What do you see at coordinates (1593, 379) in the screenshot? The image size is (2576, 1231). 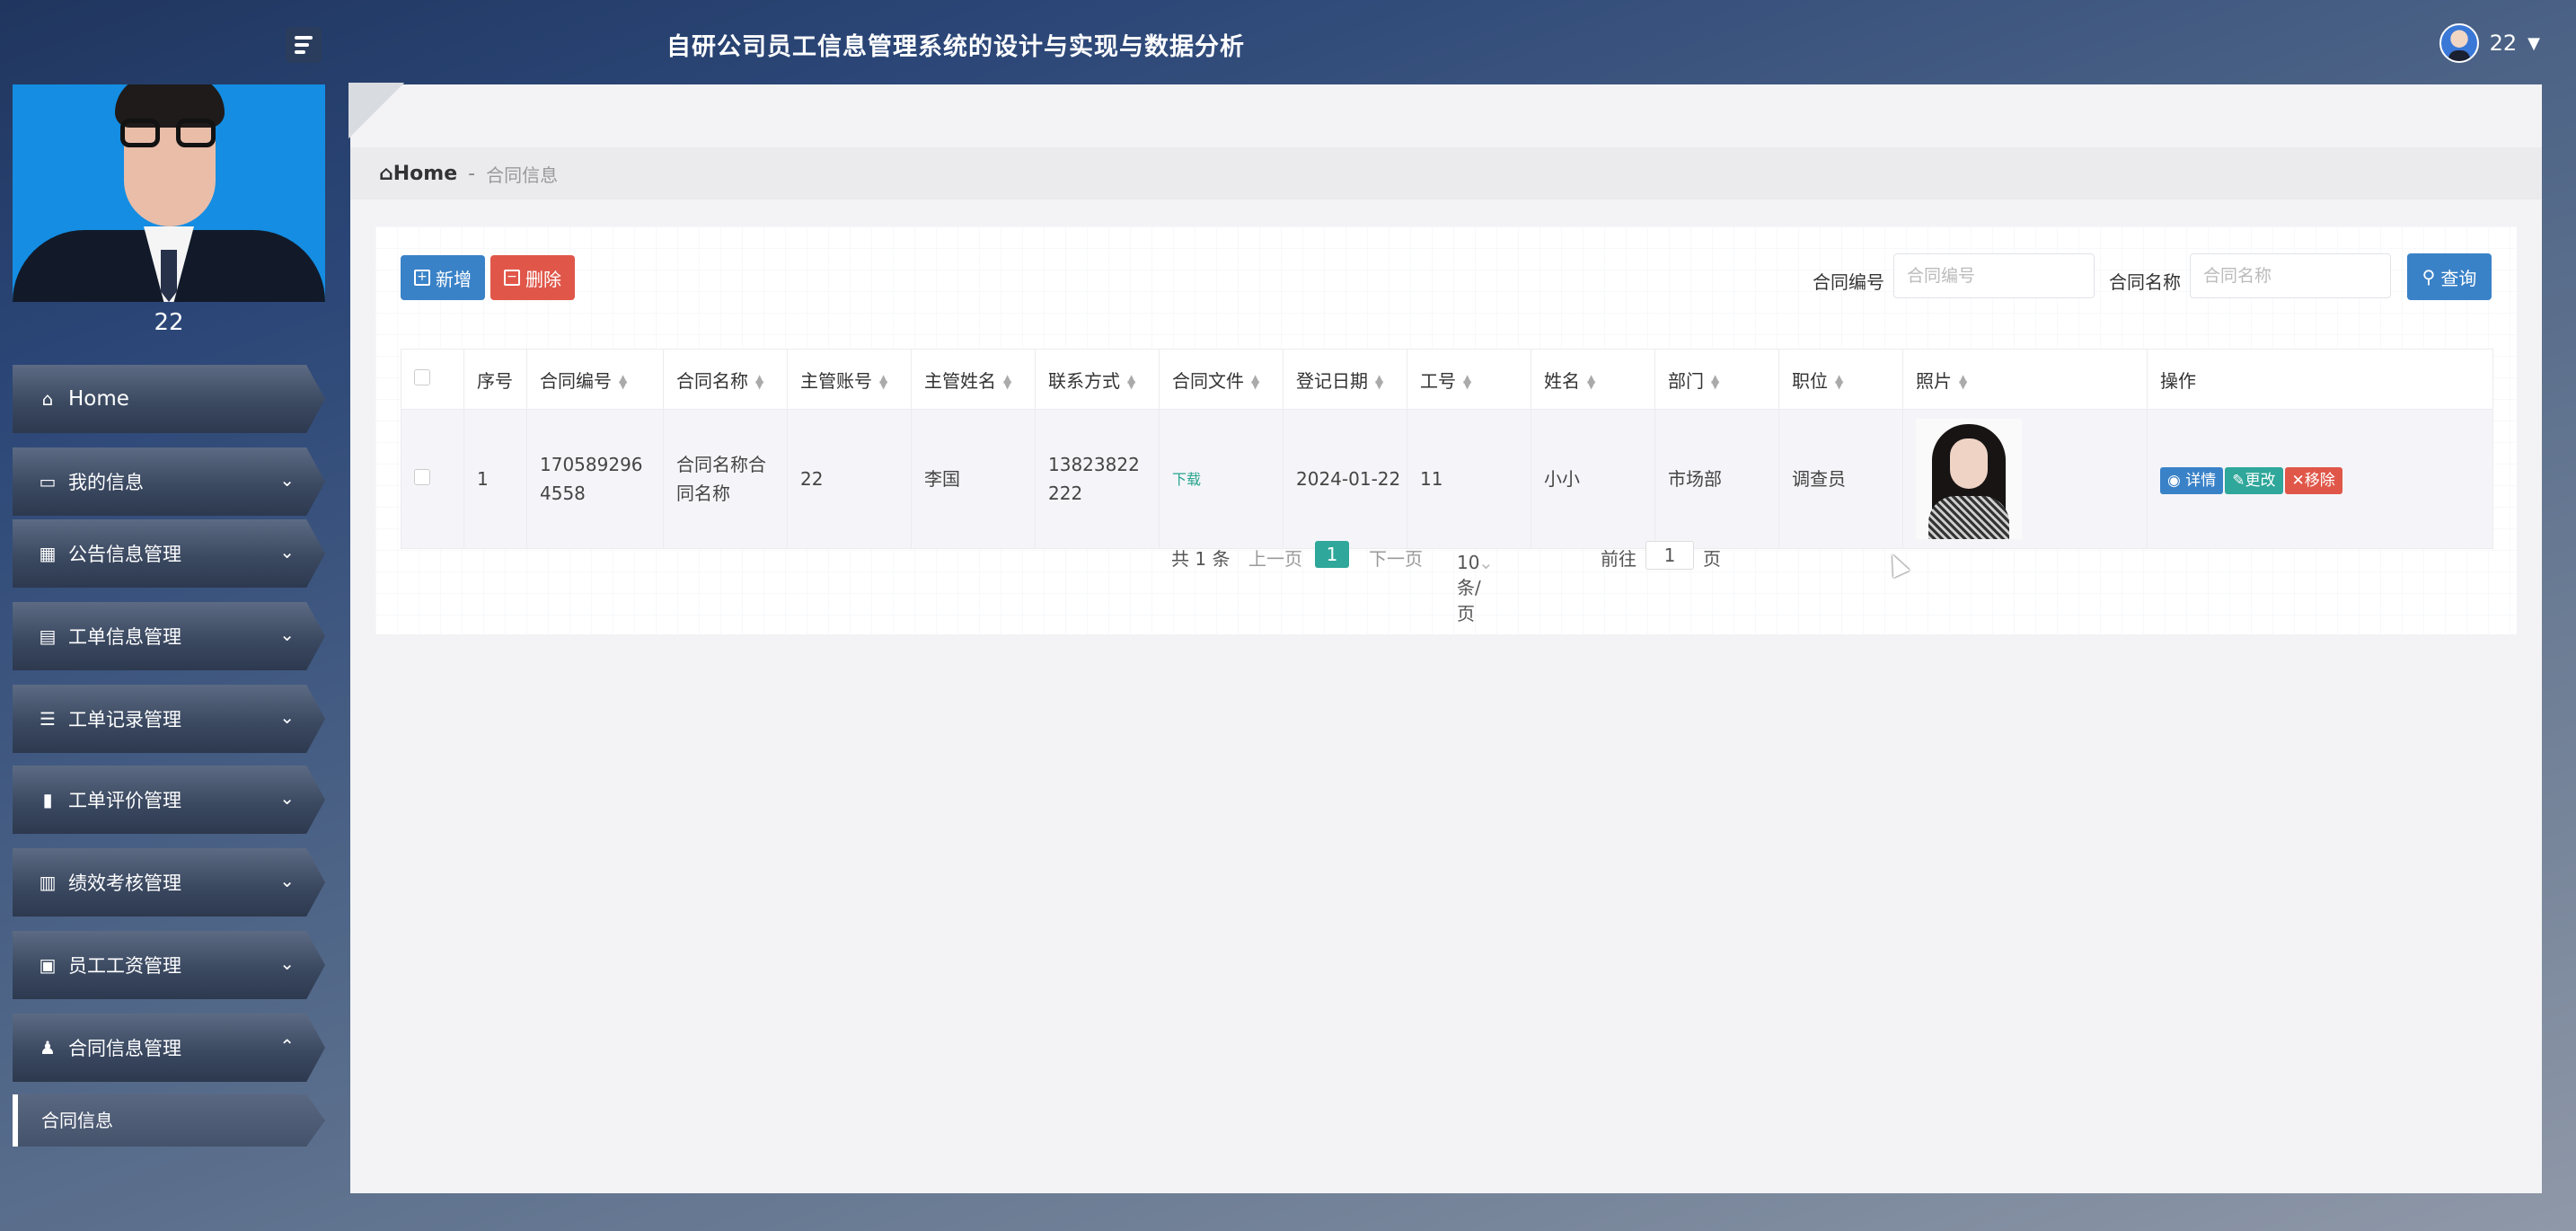 I see `col-name: 姓名 ▲ ▼` at bounding box center [1593, 379].